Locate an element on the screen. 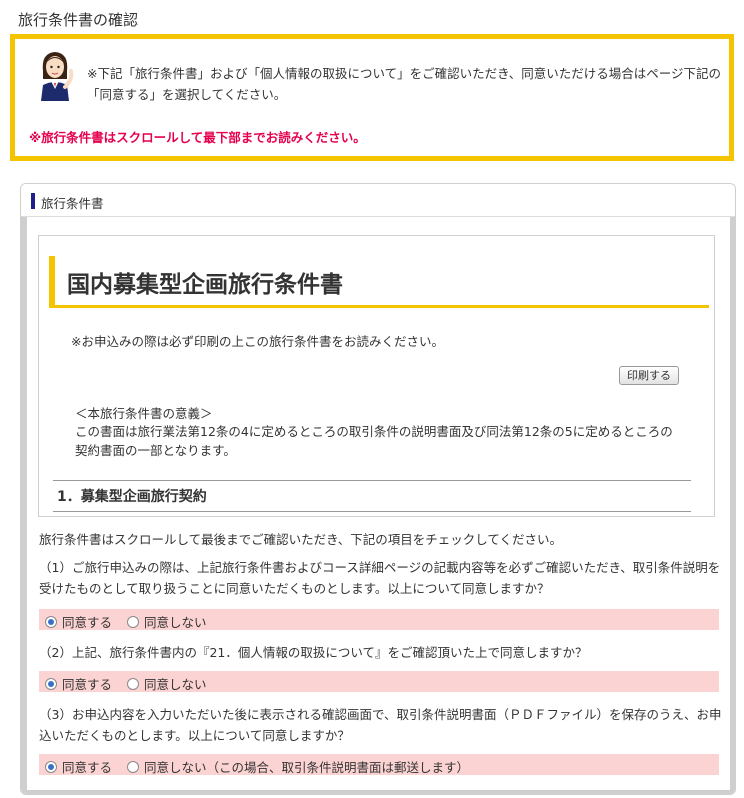 The image size is (744, 798). disagree-option-1: 同意しない is located at coordinates (167, 621).